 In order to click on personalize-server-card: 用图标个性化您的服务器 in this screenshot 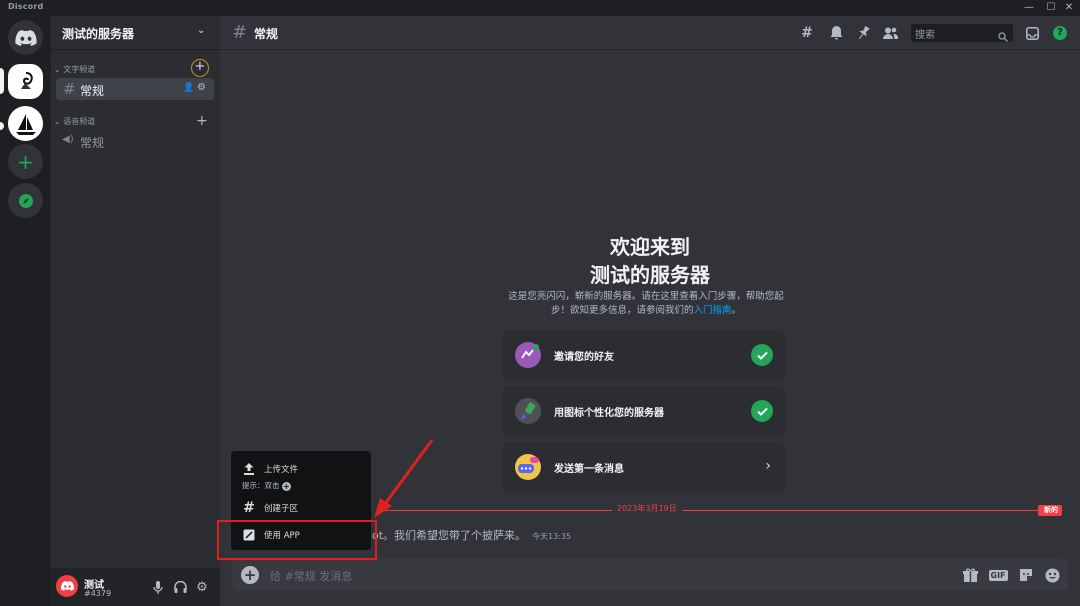, I will do `click(644, 411)`.